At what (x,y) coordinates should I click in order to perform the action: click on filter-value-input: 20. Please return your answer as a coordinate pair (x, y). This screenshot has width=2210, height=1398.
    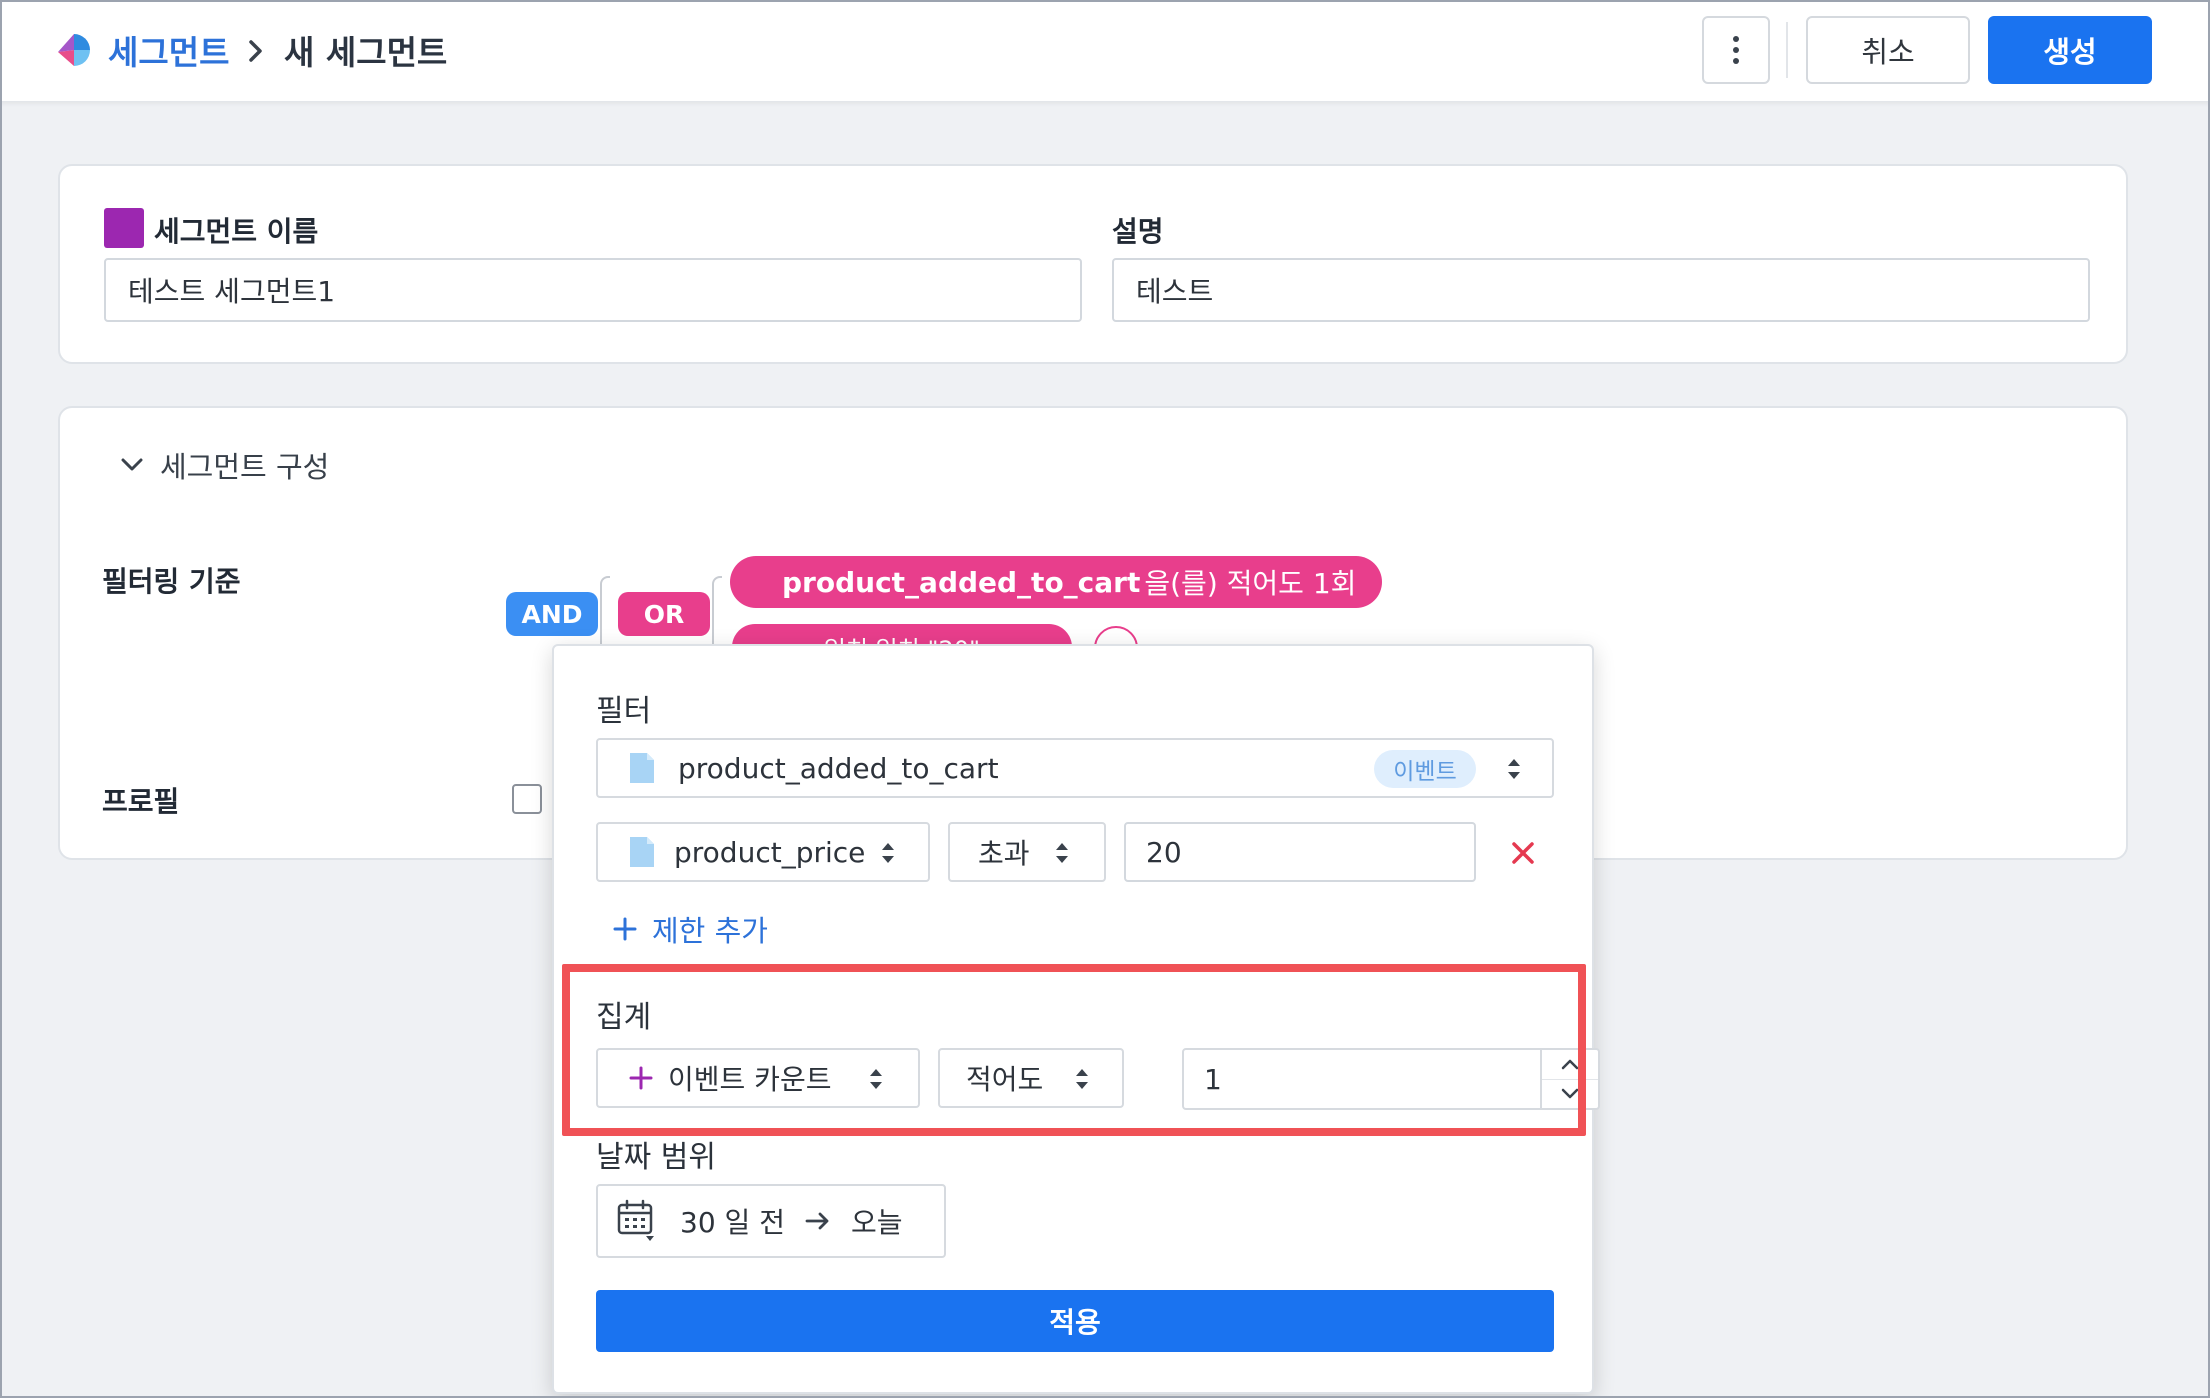
    Looking at the image, I should click on (1300, 852).